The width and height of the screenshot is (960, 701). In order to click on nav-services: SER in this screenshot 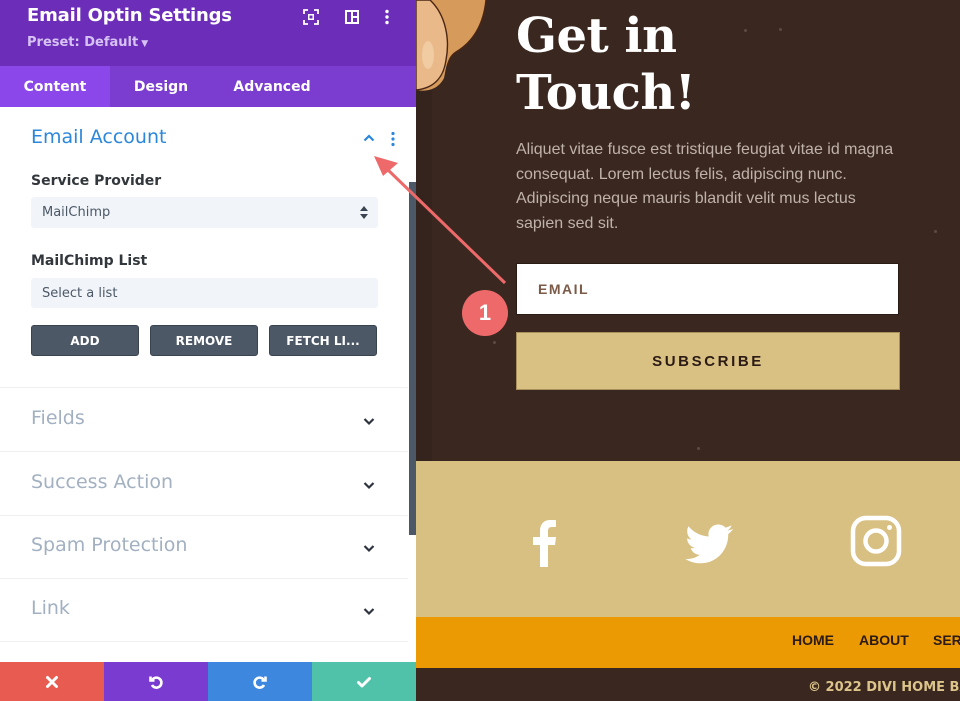, I will do `click(946, 640)`.